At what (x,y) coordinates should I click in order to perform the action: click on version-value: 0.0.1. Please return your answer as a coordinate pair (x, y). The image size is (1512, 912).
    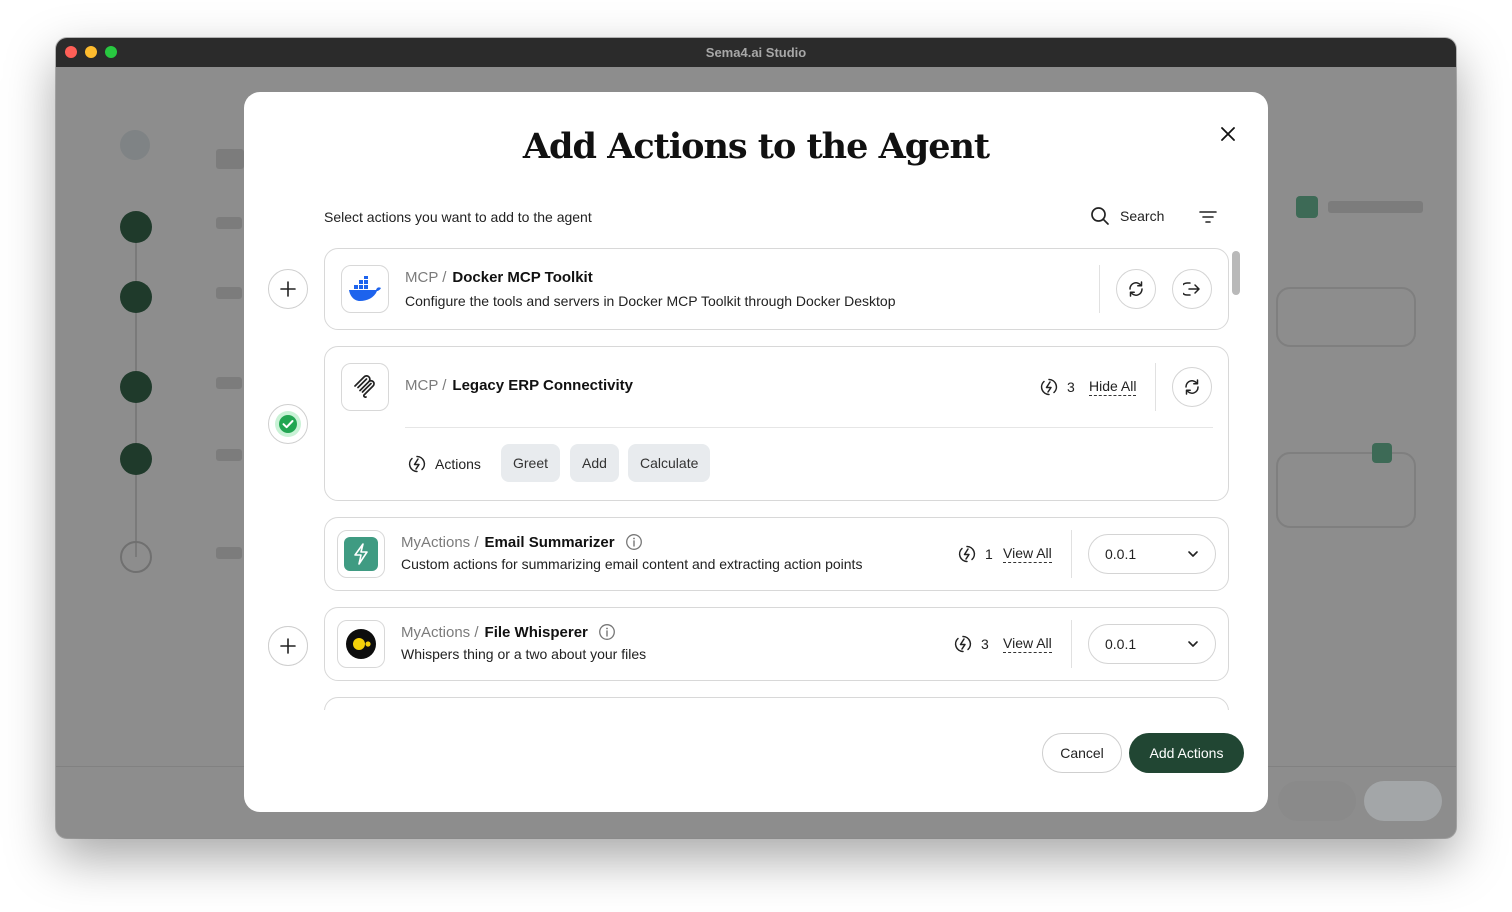
    Looking at the image, I should click on (1121, 554).